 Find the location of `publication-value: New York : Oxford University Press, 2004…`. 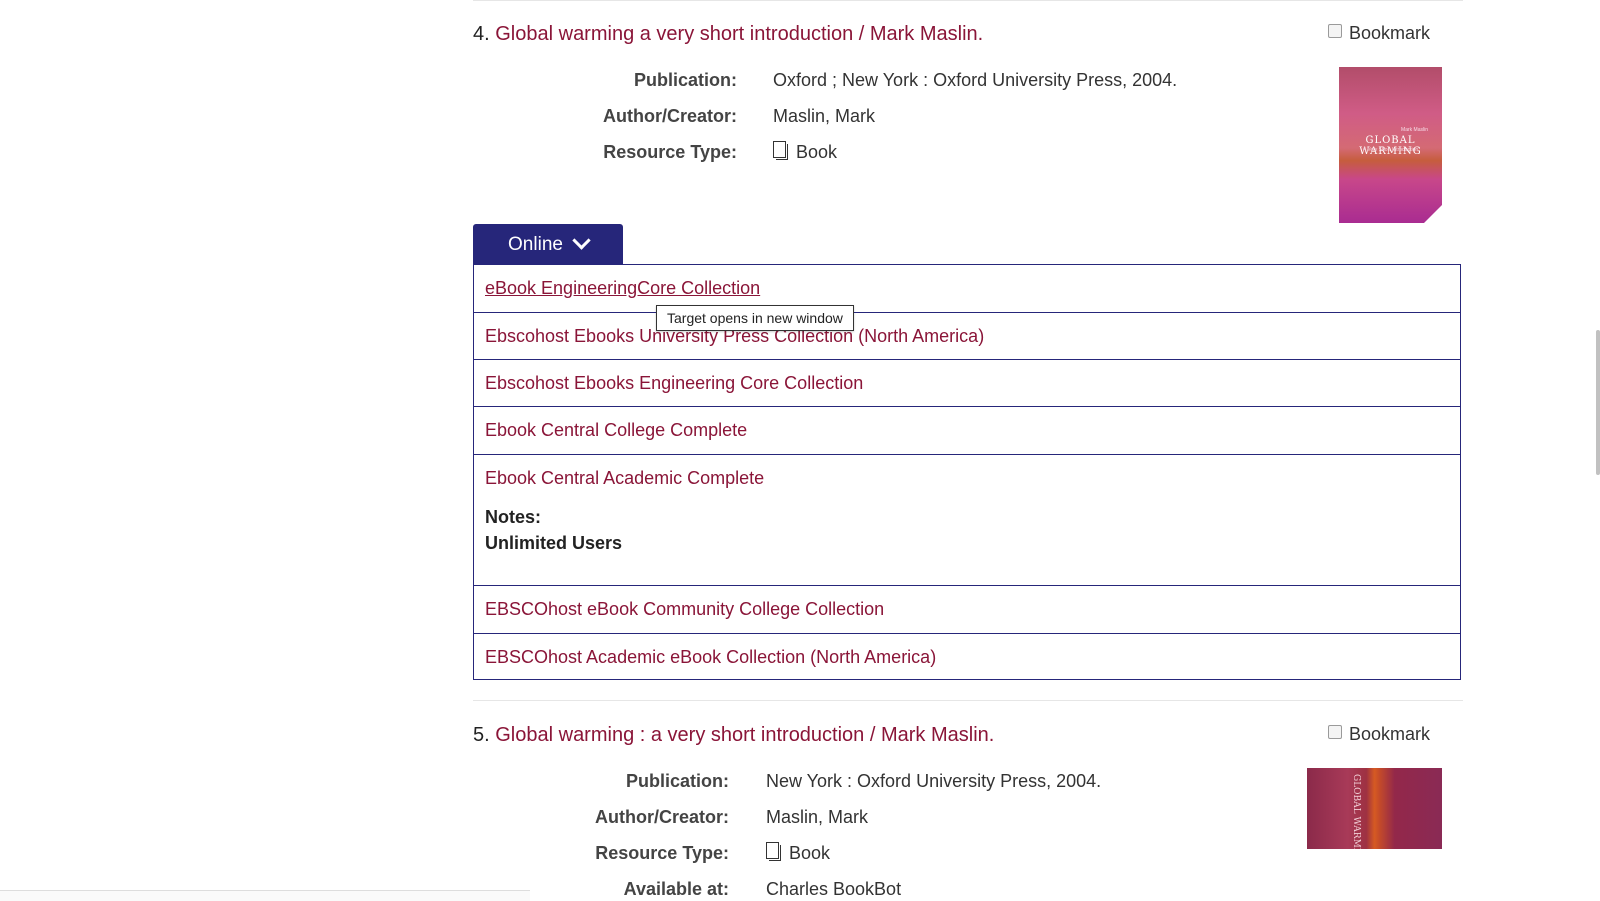

publication-value: New York : Oxford University Press, 2004… is located at coordinates (933, 781).